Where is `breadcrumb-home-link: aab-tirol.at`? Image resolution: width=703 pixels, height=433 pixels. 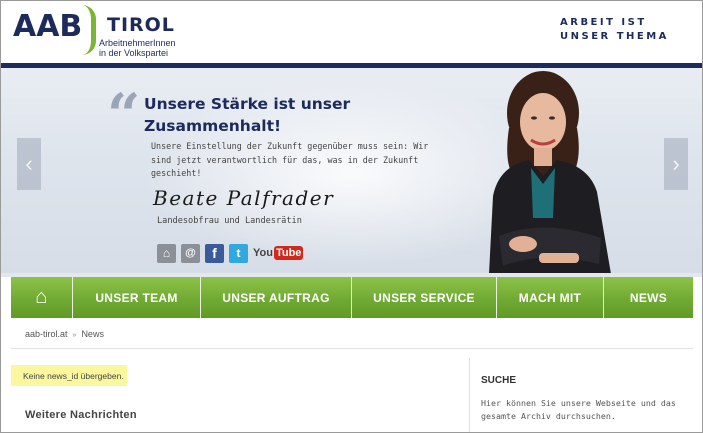
breadcrumb-home-link: aab-tirol.at is located at coordinates (46, 334).